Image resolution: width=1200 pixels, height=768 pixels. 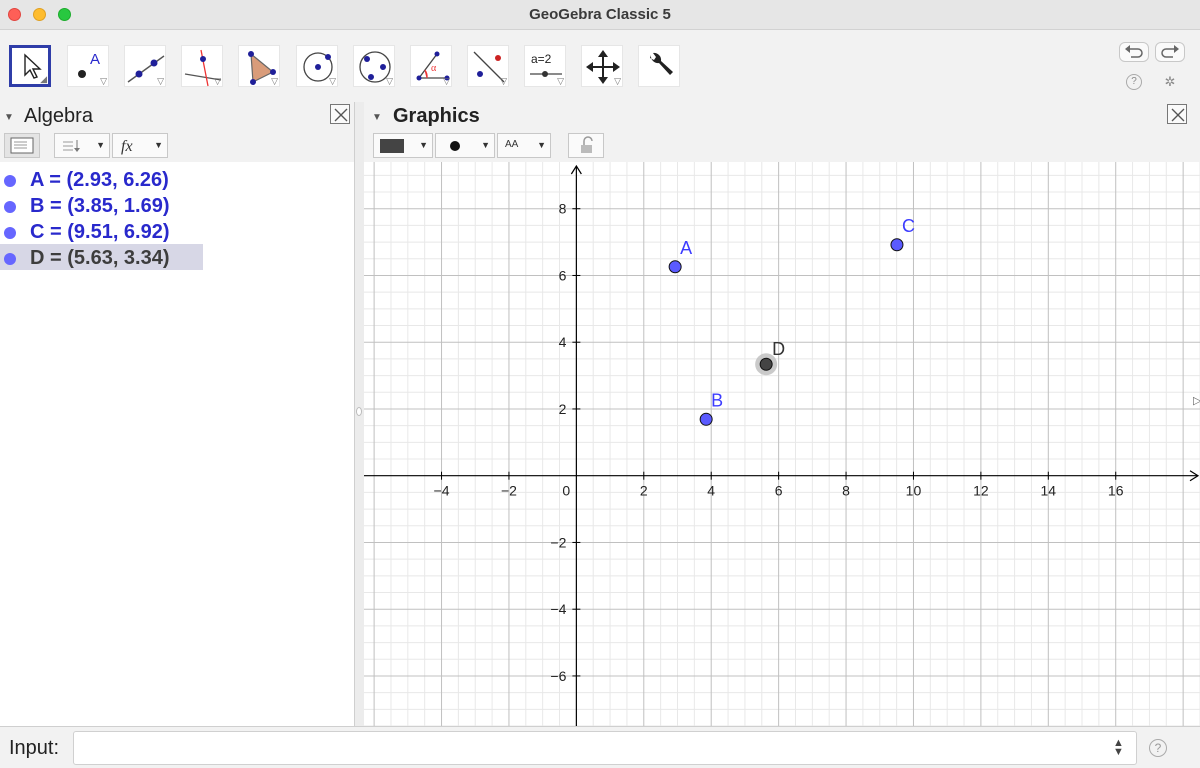 I want to click on x-tick-label: 2, so click(x=644, y=491).